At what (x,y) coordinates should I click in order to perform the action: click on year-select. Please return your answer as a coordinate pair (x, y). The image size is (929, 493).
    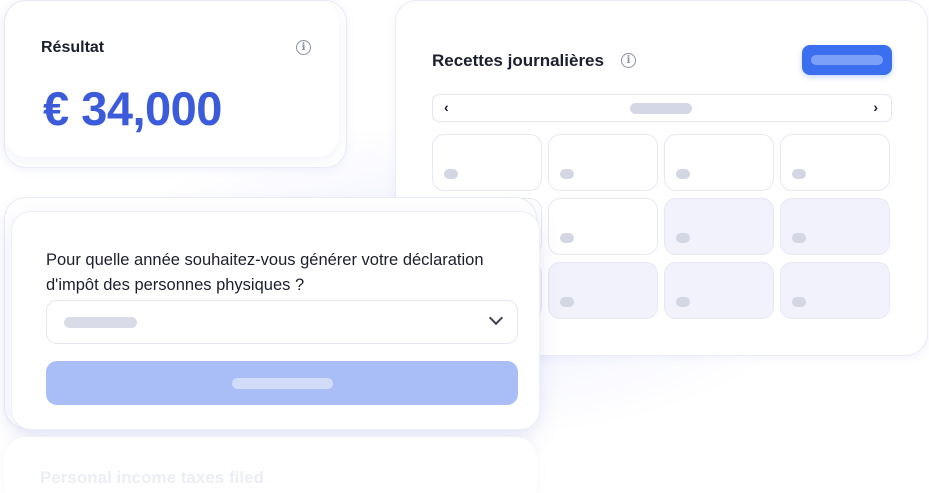
    Looking at the image, I should click on (282, 322).